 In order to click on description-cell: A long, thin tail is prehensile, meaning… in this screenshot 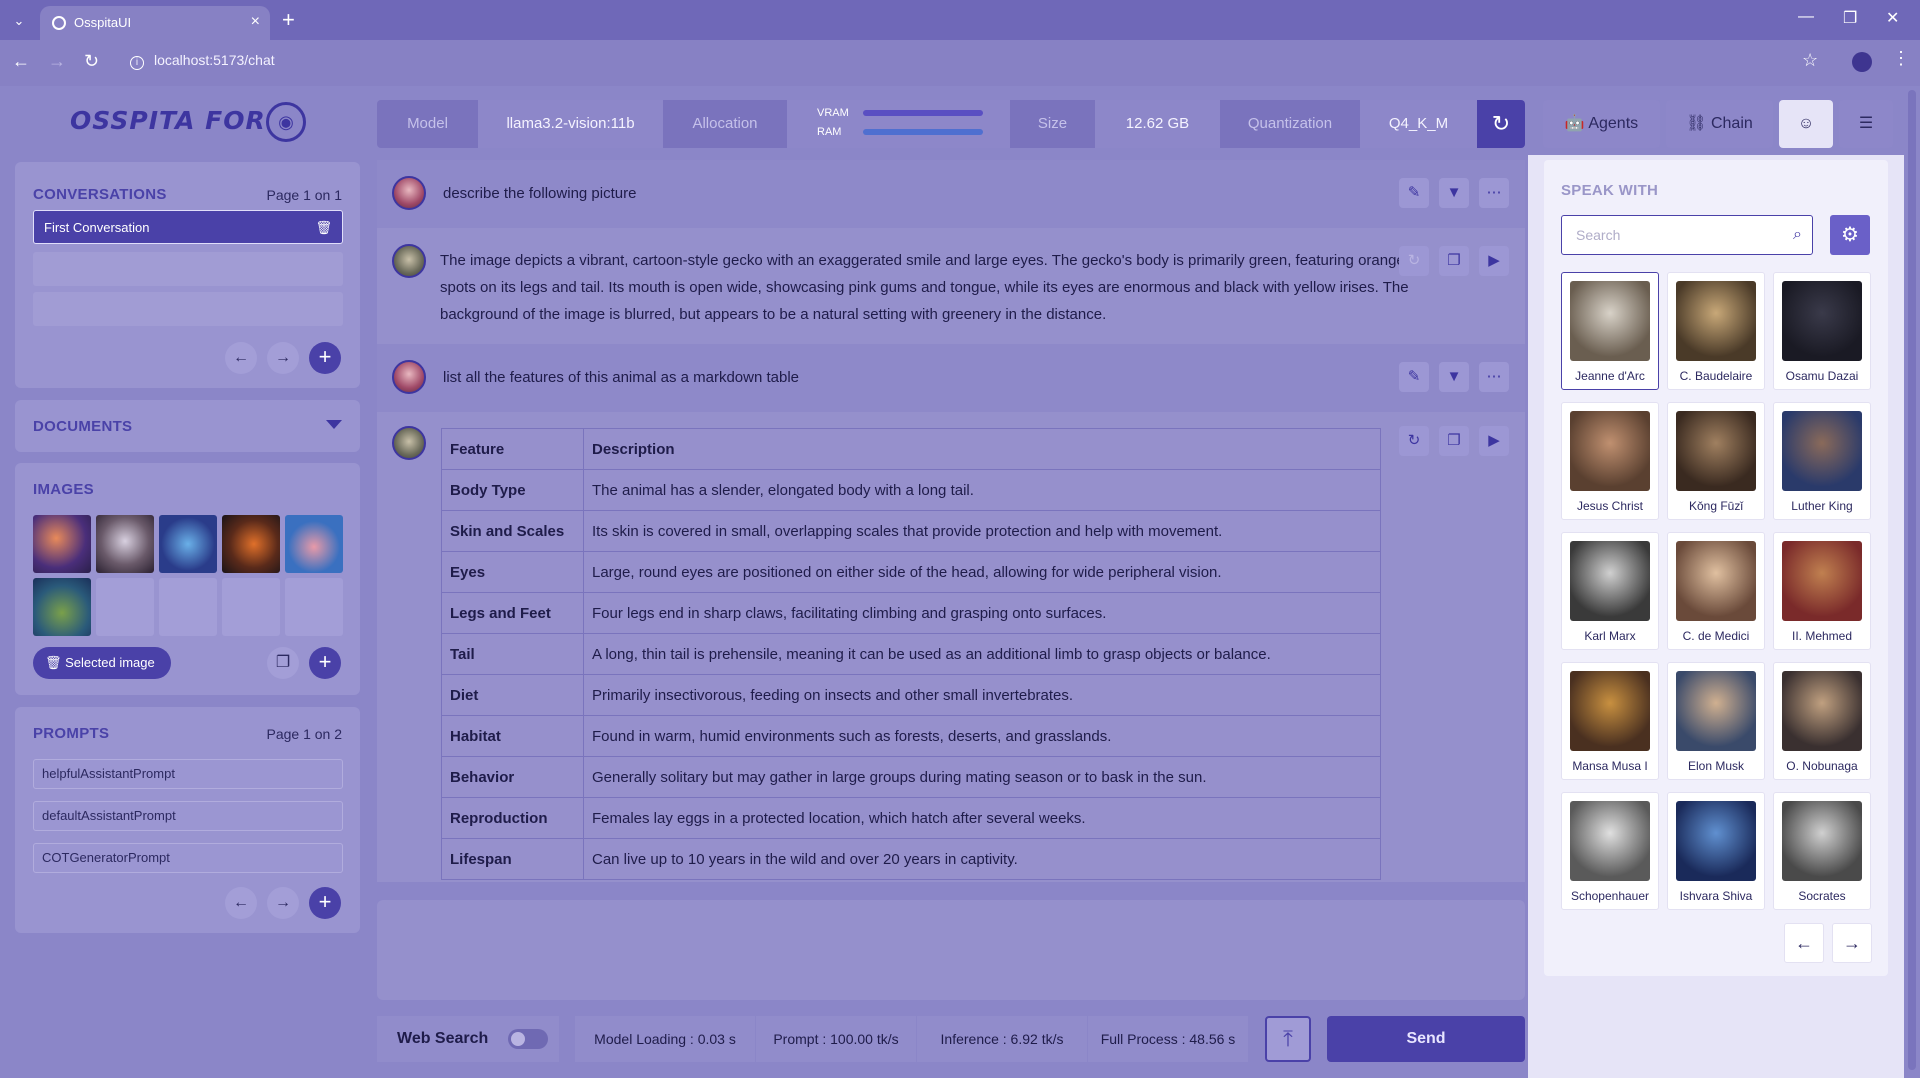, I will do `click(982, 654)`.